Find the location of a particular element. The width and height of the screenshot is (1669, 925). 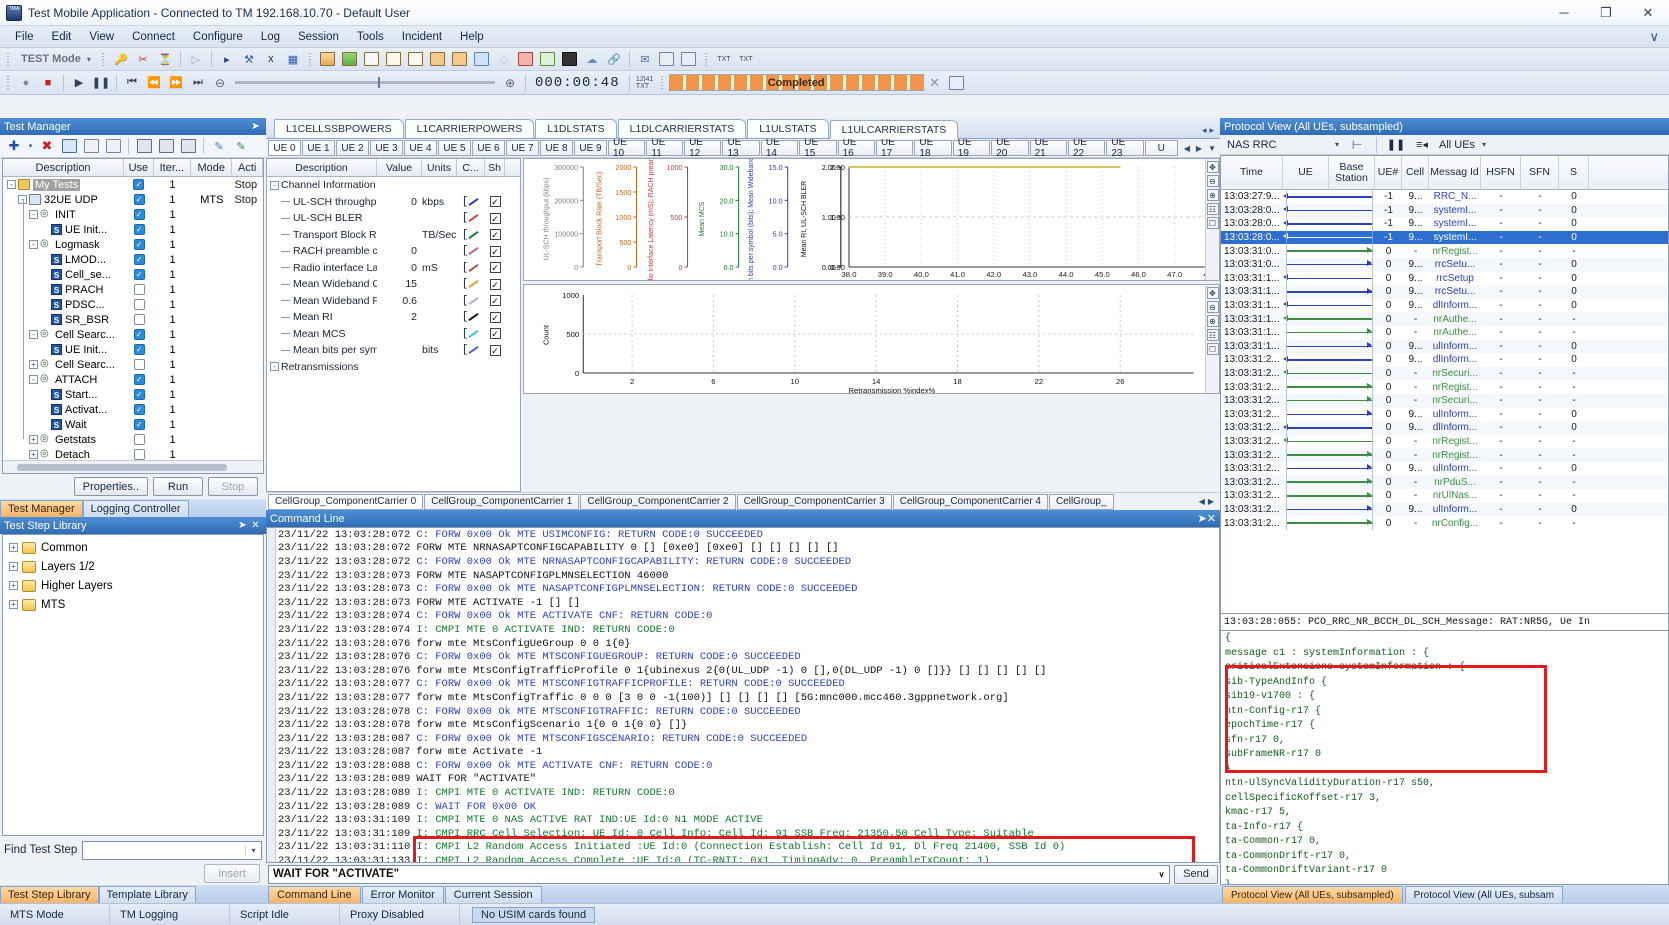

book-red-icon is located at coordinates (526, 59).